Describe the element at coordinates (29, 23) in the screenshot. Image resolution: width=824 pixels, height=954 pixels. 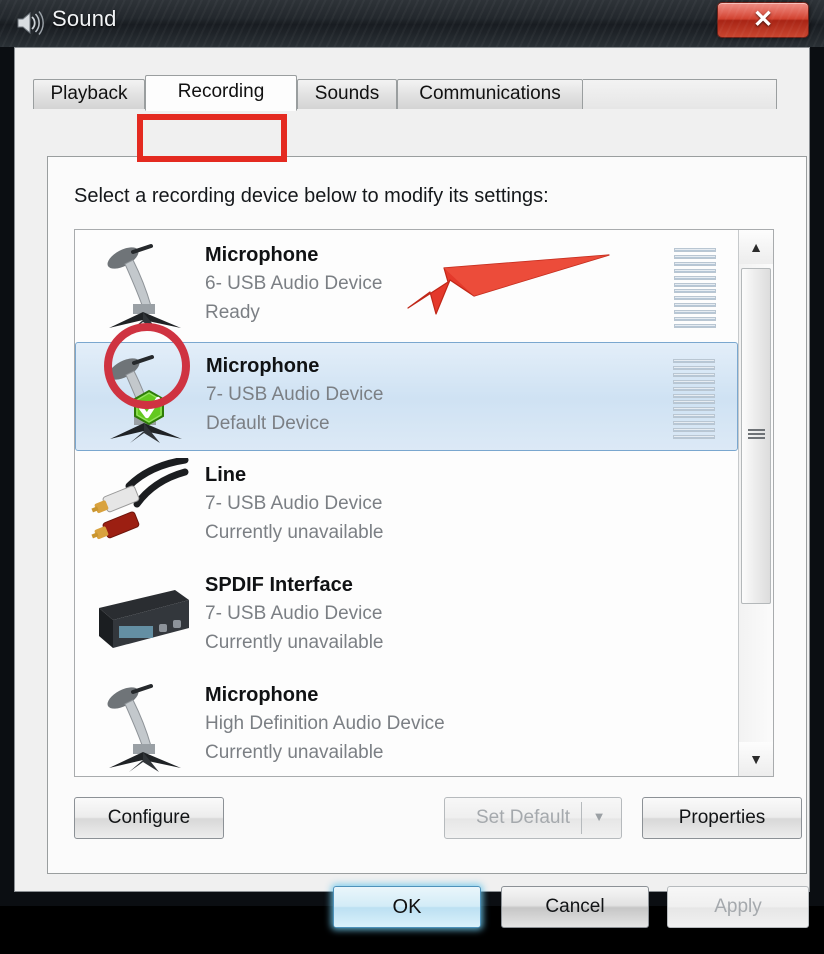
I see `speaker-icon` at that location.